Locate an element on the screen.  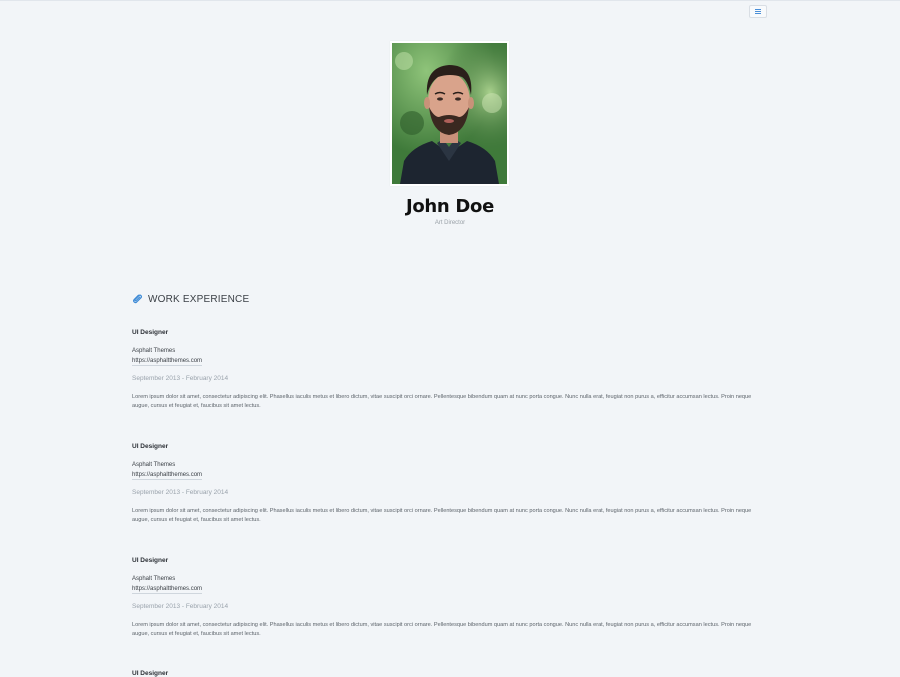
hamburger-icon is located at coordinates (758, 11).